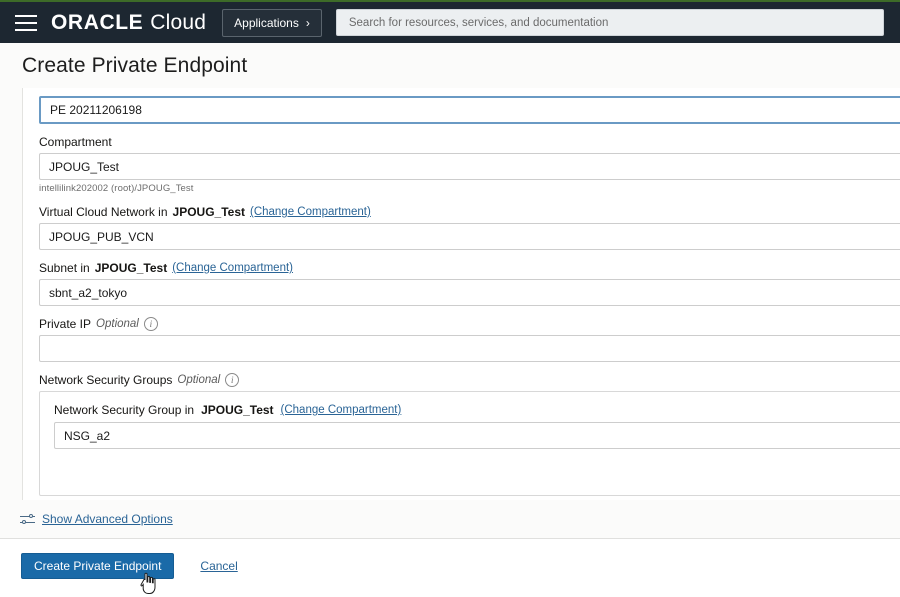 The width and height of the screenshot is (900, 597). Describe the element at coordinates (469, 348) in the screenshot. I see `private-ip-input` at that location.